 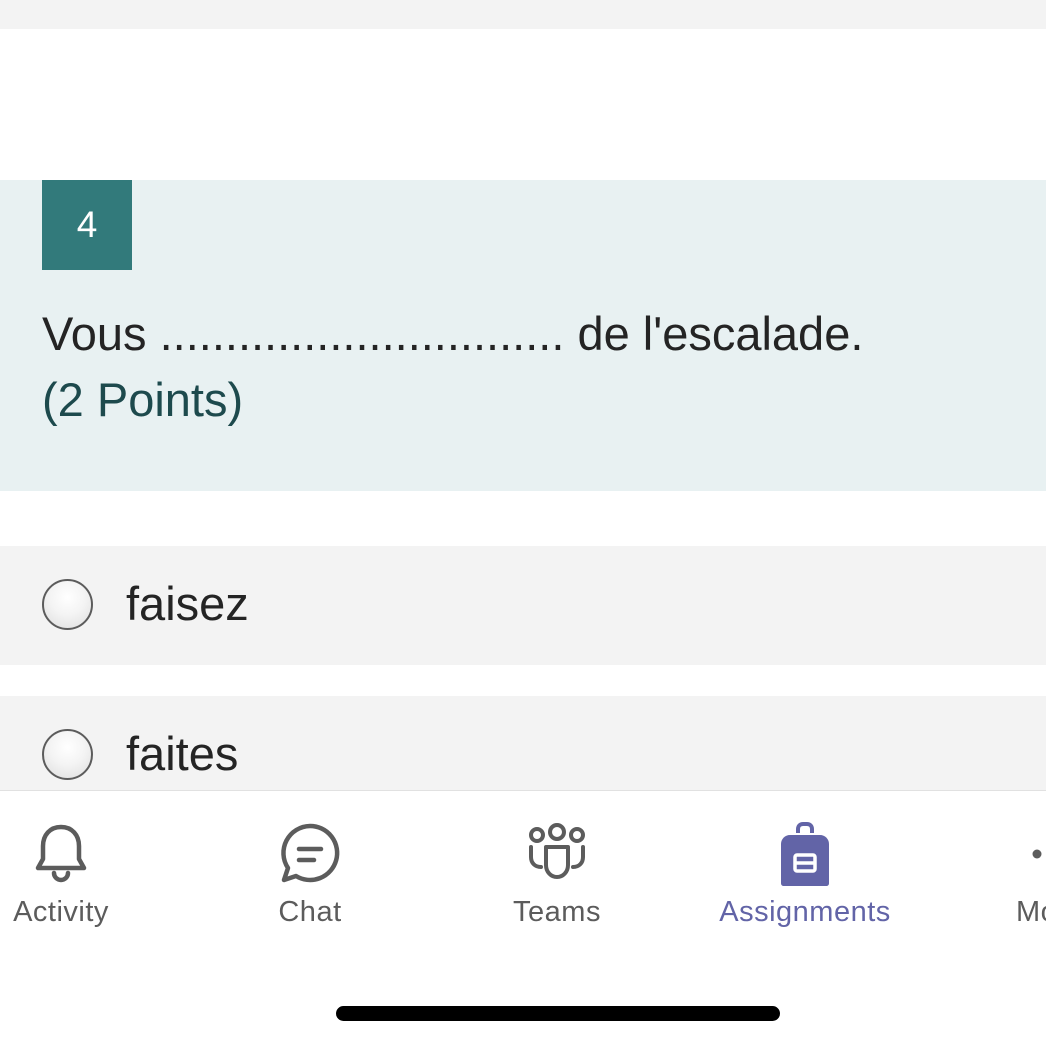 What do you see at coordinates (557, 851) in the screenshot?
I see `teams-icon` at bounding box center [557, 851].